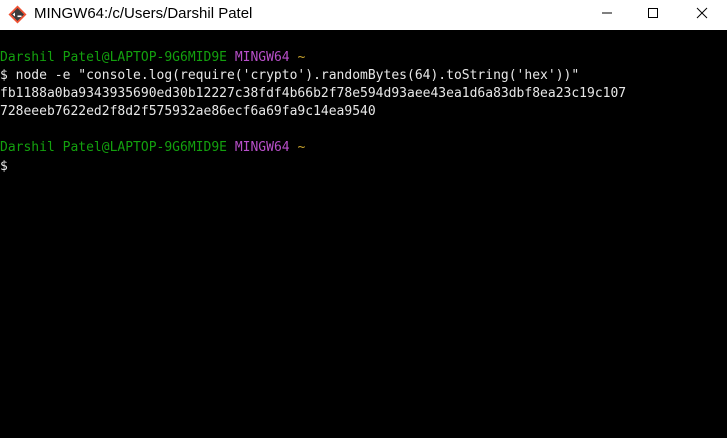 Image resolution: width=727 pixels, height=438 pixels. What do you see at coordinates (12, 165) in the screenshot?
I see `text-cursor` at bounding box center [12, 165].